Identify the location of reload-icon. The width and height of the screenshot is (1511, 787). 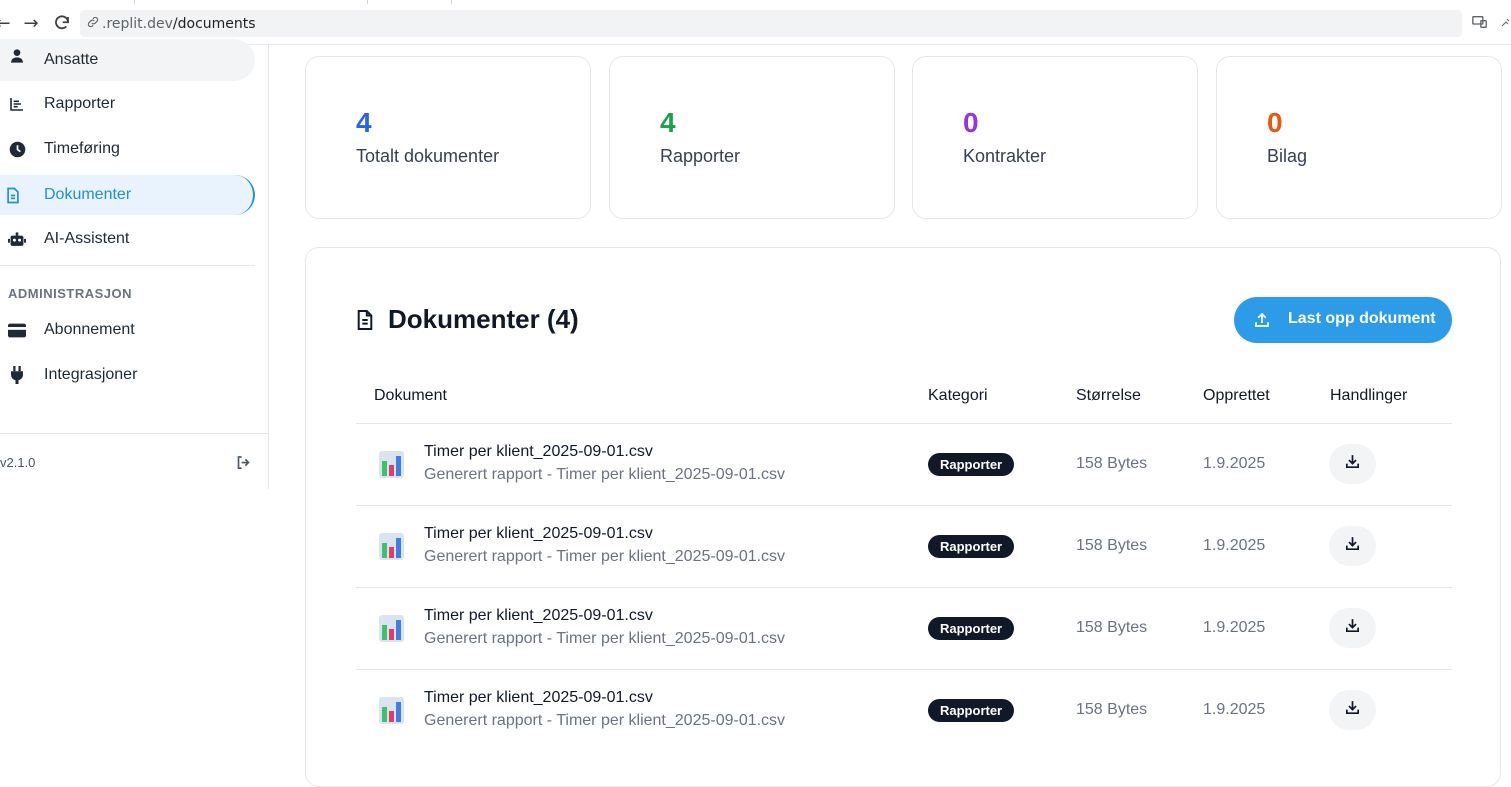
(62, 23).